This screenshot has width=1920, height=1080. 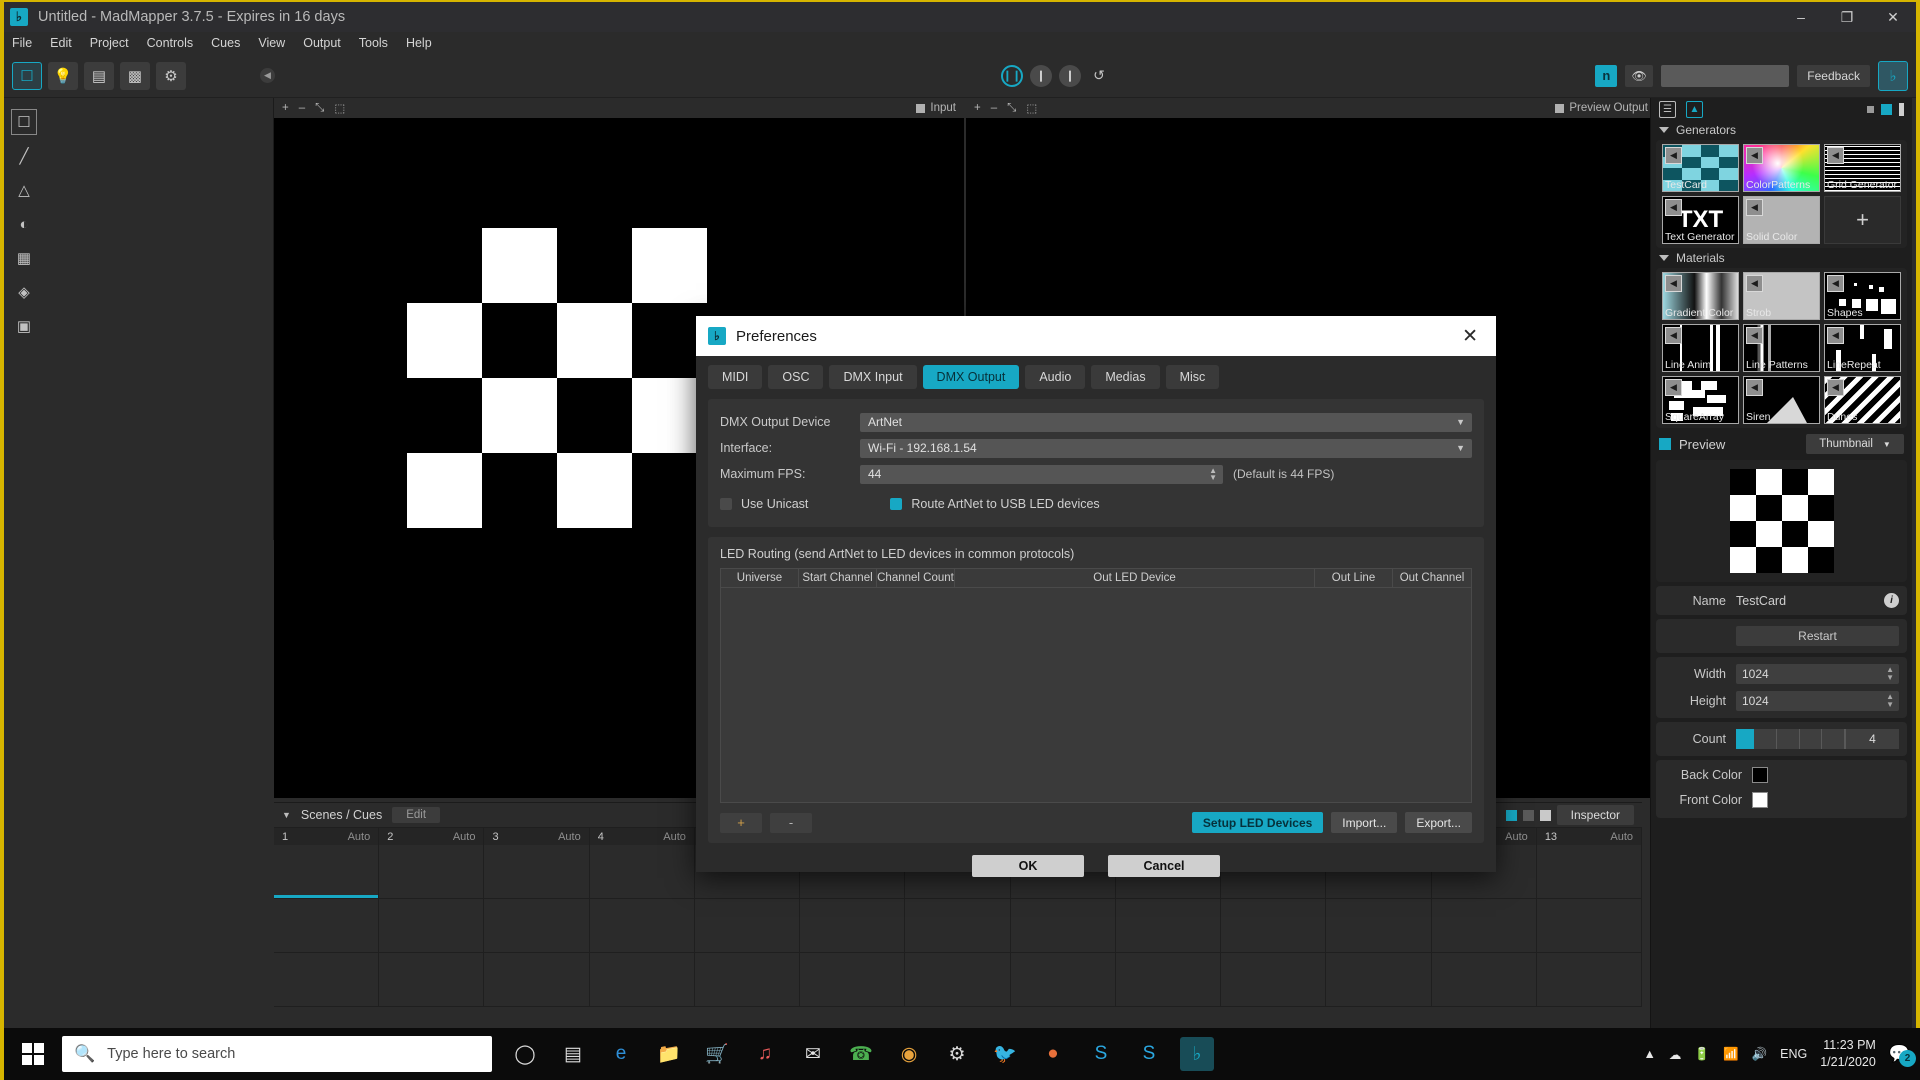 What do you see at coordinates (1893, 75) in the screenshot?
I see `madmapper-logo-icon: ♭` at bounding box center [1893, 75].